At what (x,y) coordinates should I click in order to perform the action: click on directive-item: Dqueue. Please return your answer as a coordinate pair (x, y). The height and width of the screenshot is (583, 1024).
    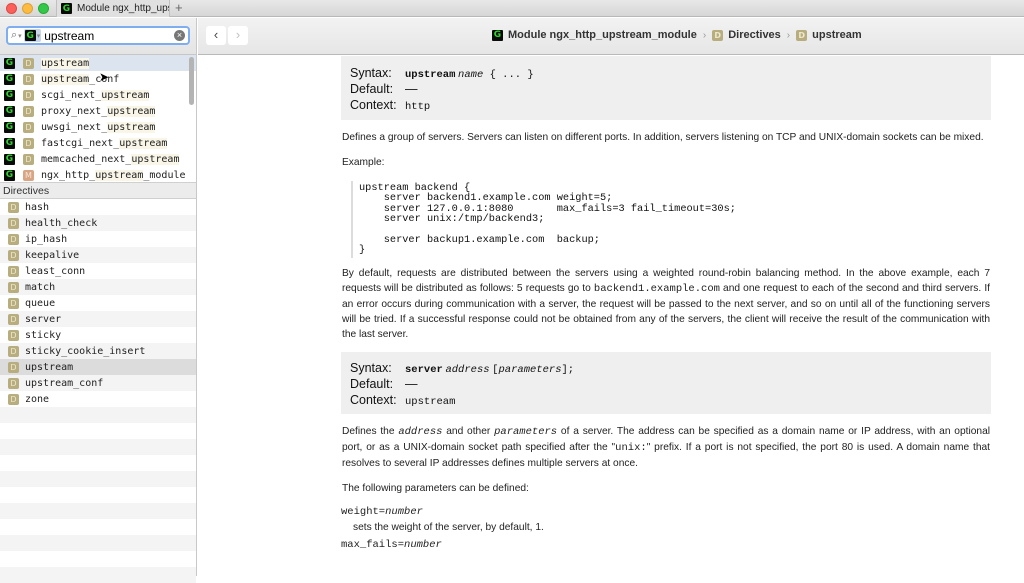
    Looking at the image, I should click on (98, 303).